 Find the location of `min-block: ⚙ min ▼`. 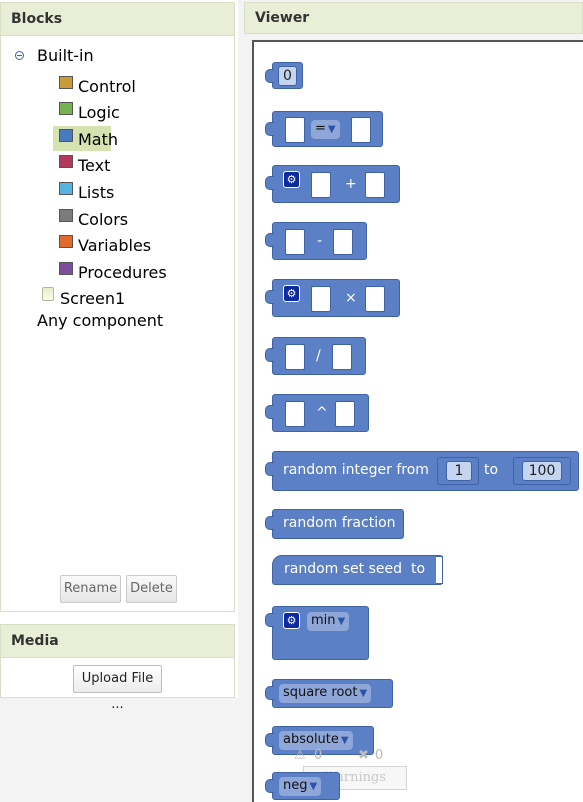

min-block: ⚙ min ▼ is located at coordinates (317, 633).